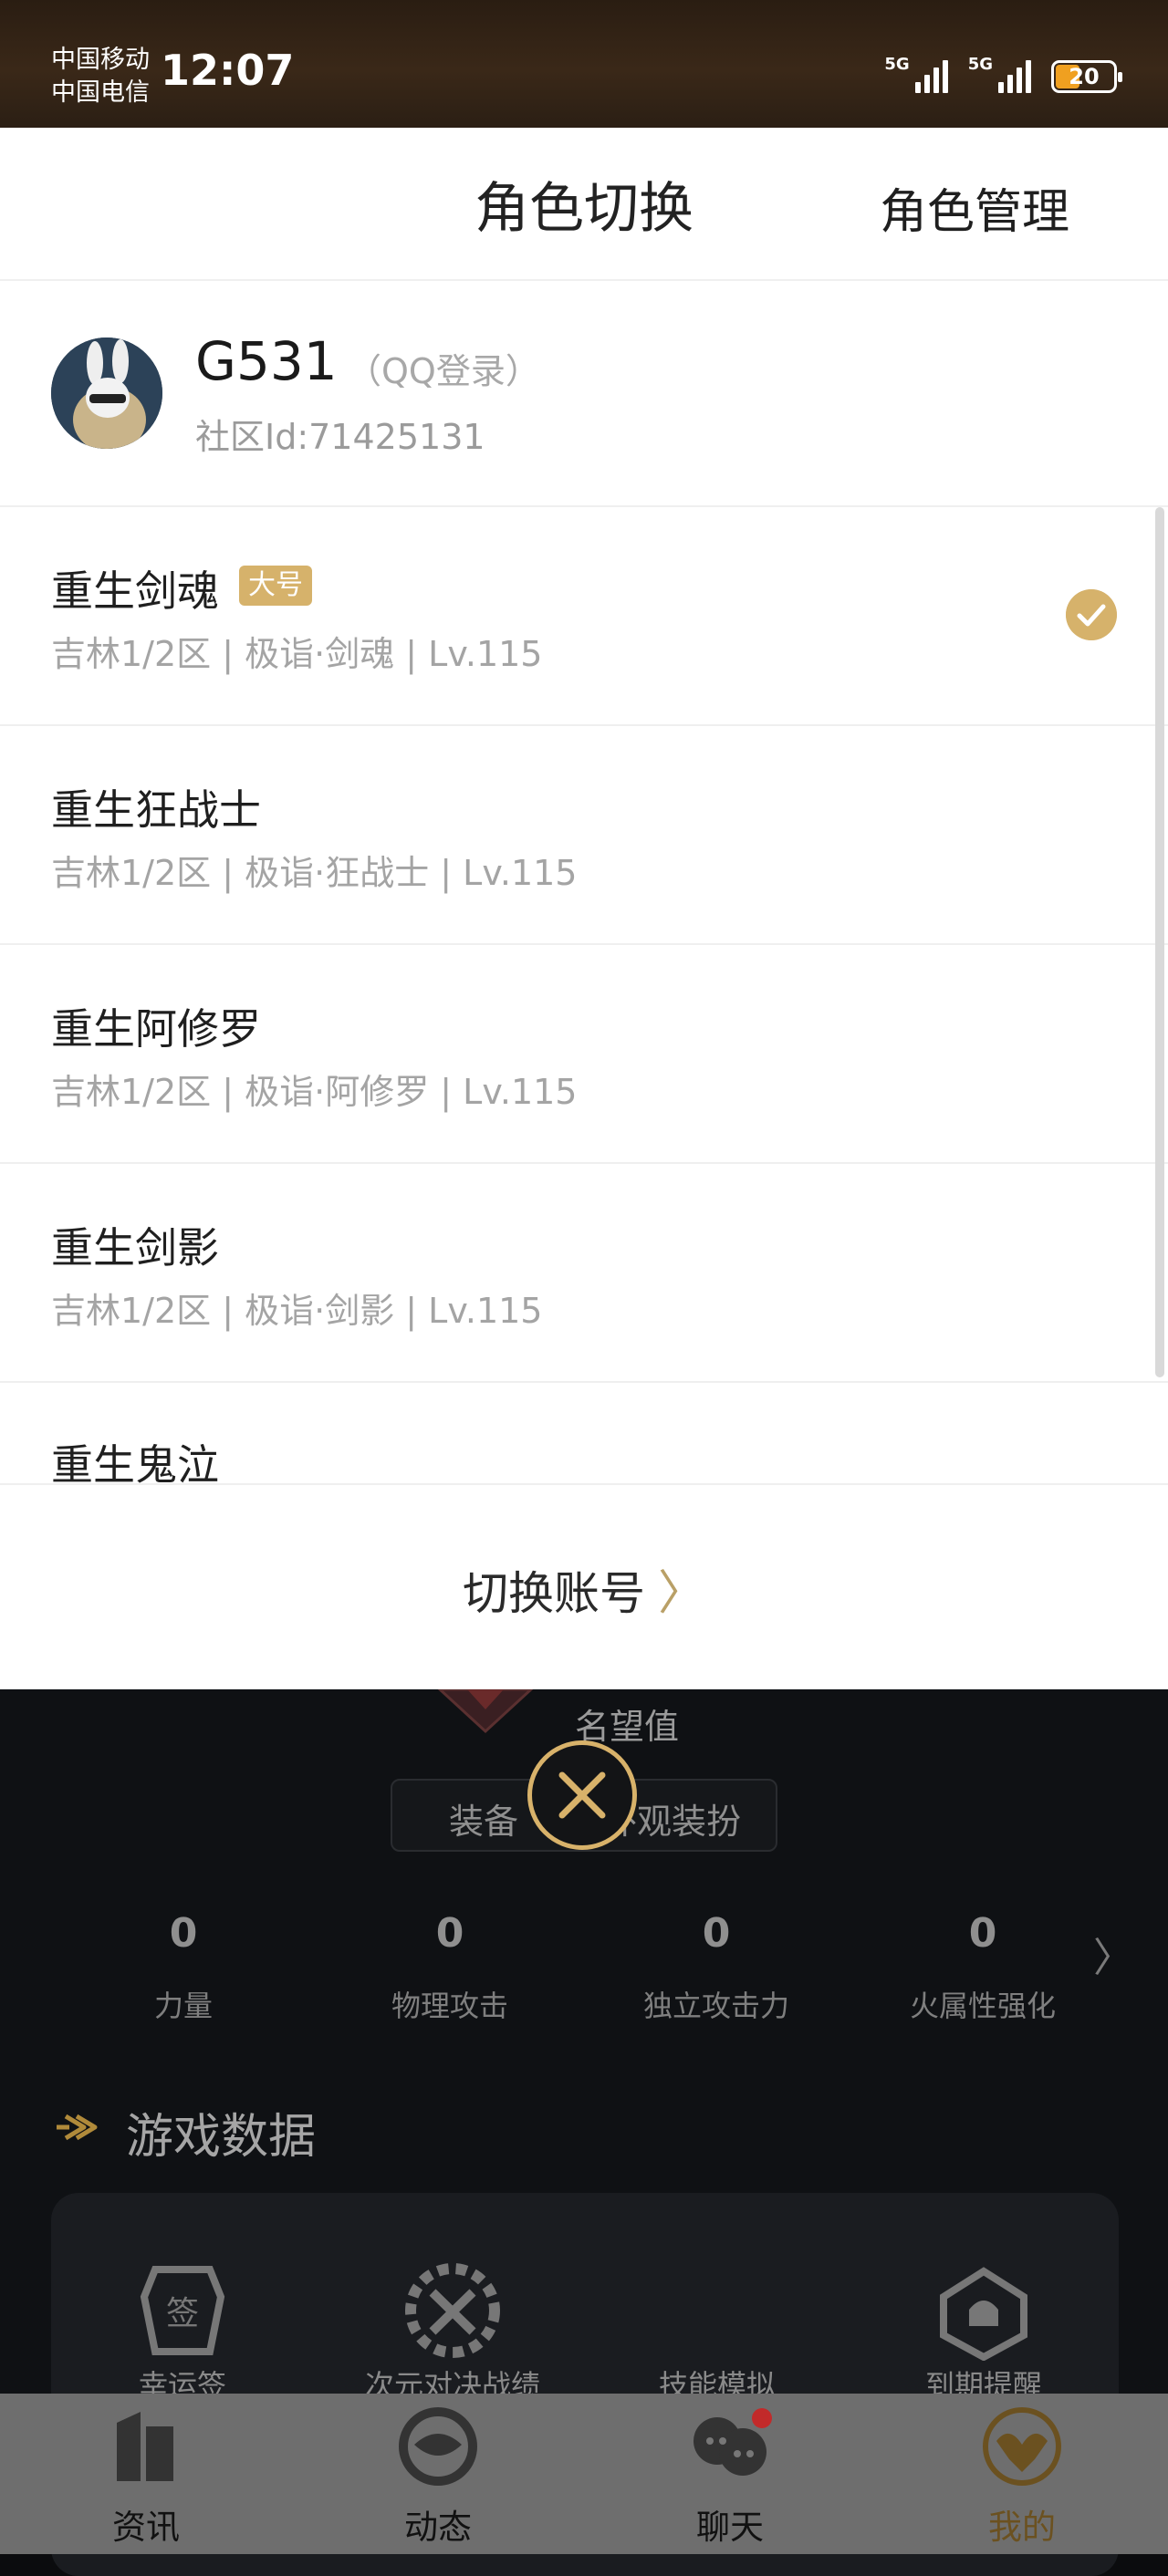  I want to click on role-manage-button: 角色管理, so click(974, 207).